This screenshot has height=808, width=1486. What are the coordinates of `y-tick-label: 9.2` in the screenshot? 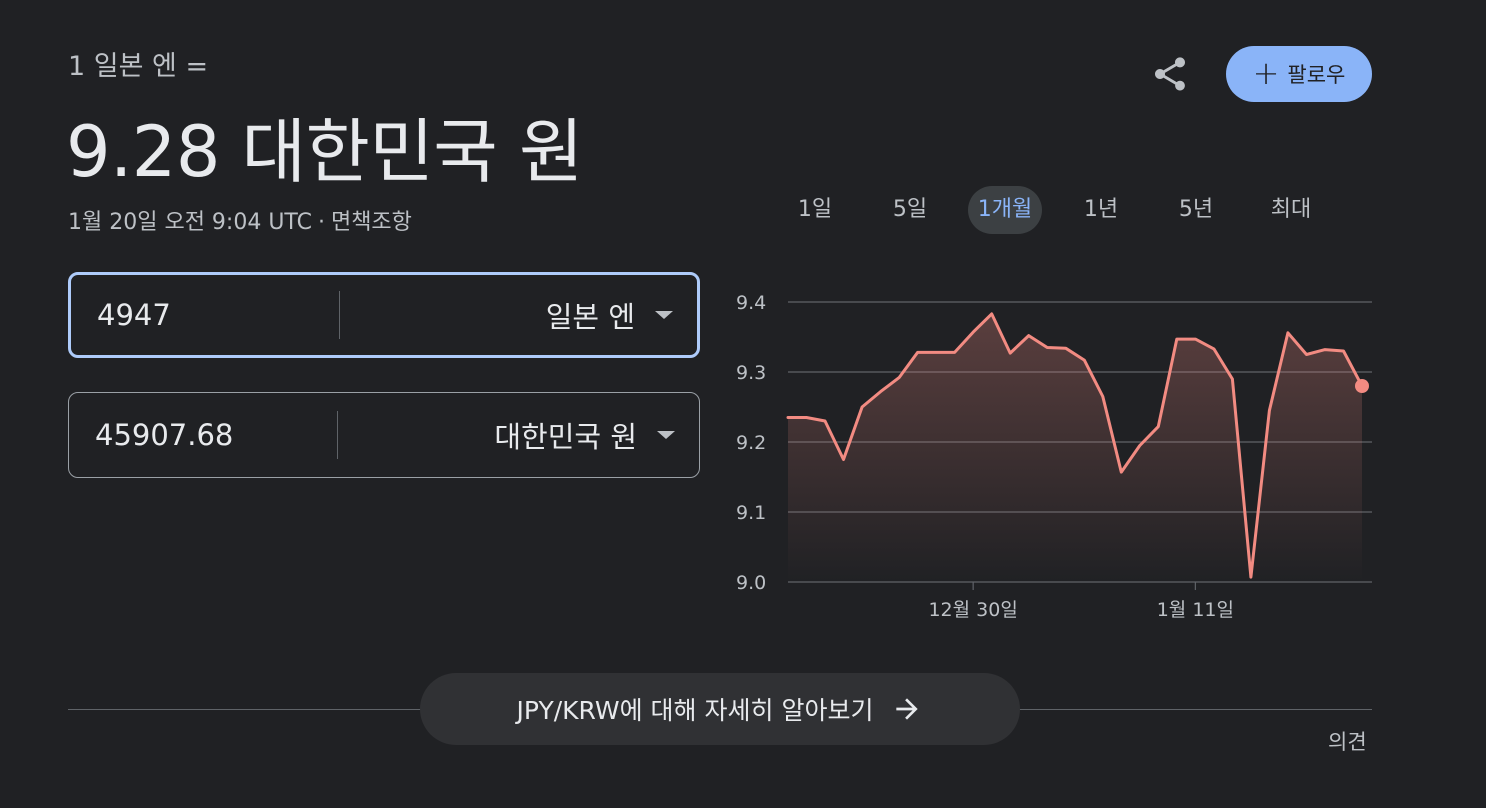 It's located at (751, 443).